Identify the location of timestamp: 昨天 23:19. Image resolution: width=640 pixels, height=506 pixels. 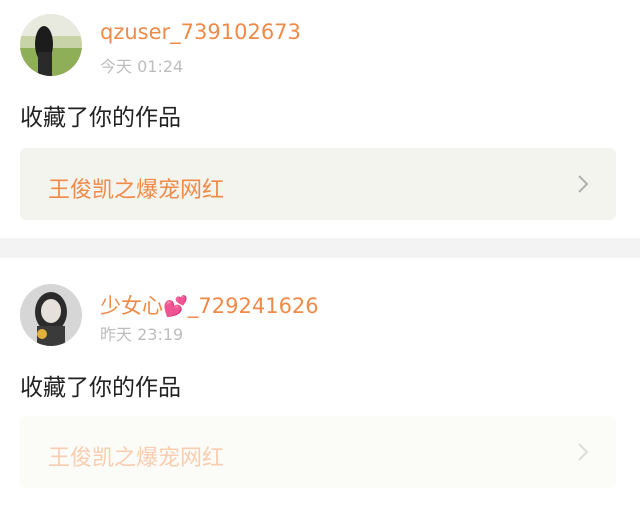
(142, 334).